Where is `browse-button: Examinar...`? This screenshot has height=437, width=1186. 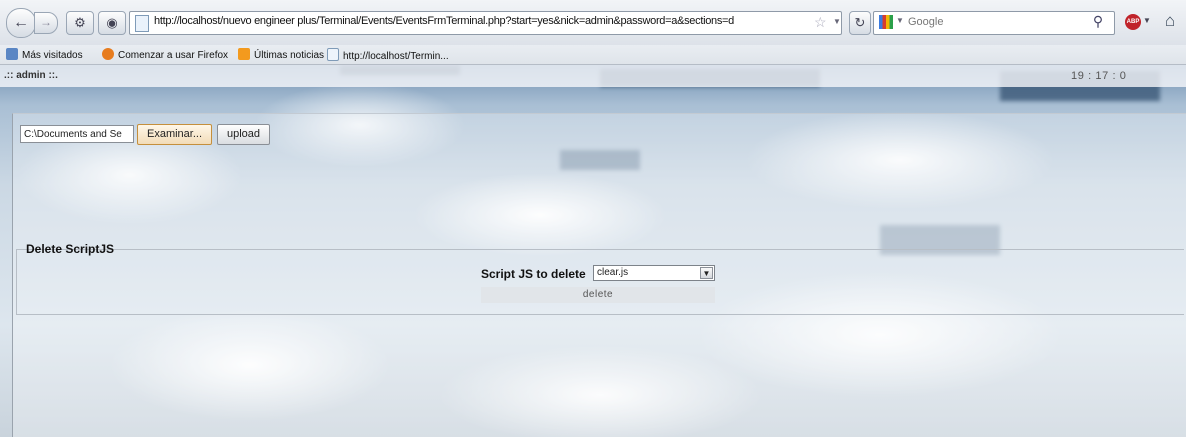
browse-button: Examinar... is located at coordinates (174, 134).